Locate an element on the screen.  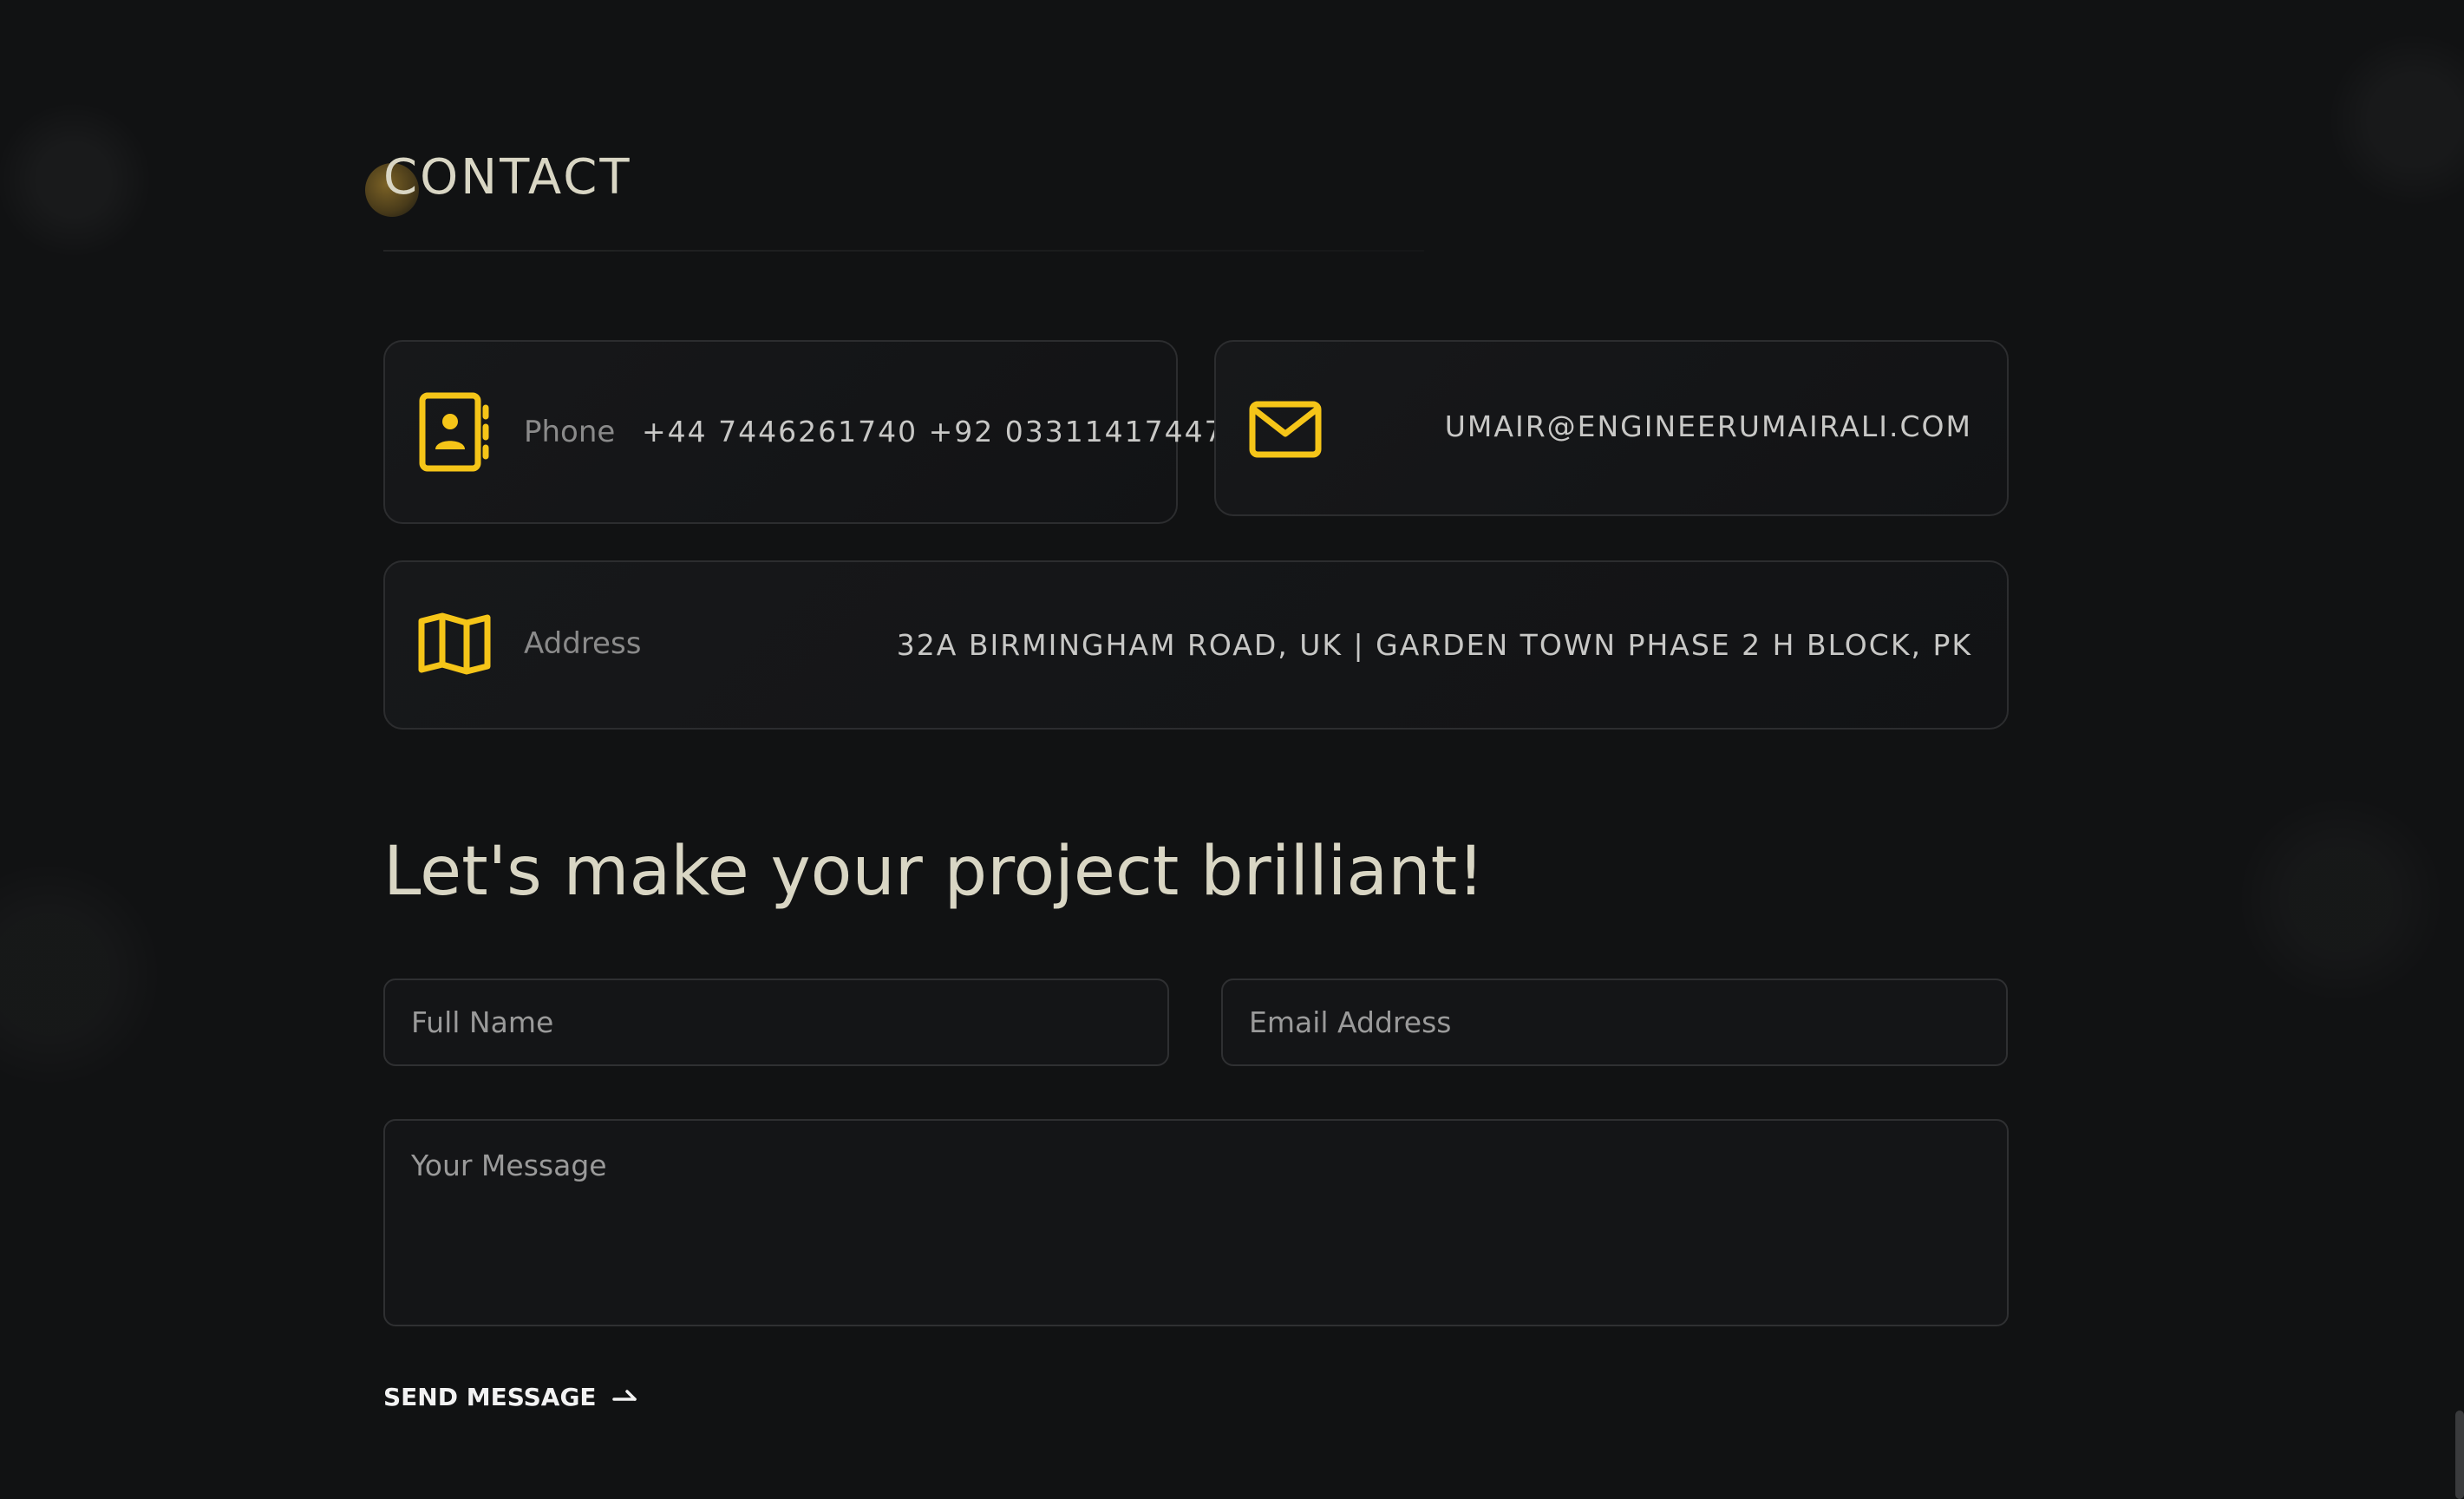
phone-value: +44 7446261740 +92 03311417447 is located at coordinates (934, 431).